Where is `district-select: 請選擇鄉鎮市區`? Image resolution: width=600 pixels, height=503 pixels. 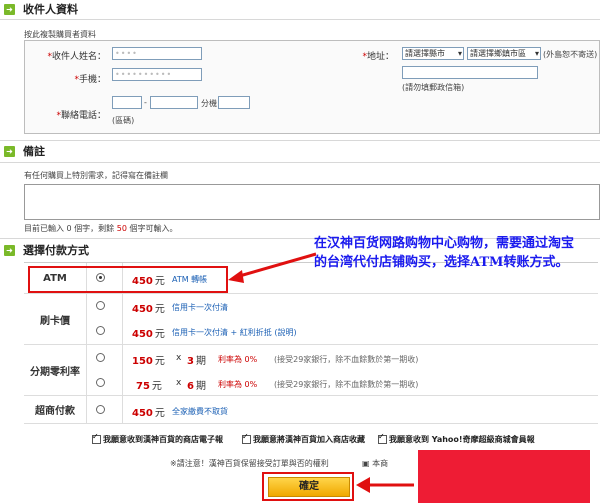 district-select: 請選擇鄉鎮市區 is located at coordinates (504, 53).